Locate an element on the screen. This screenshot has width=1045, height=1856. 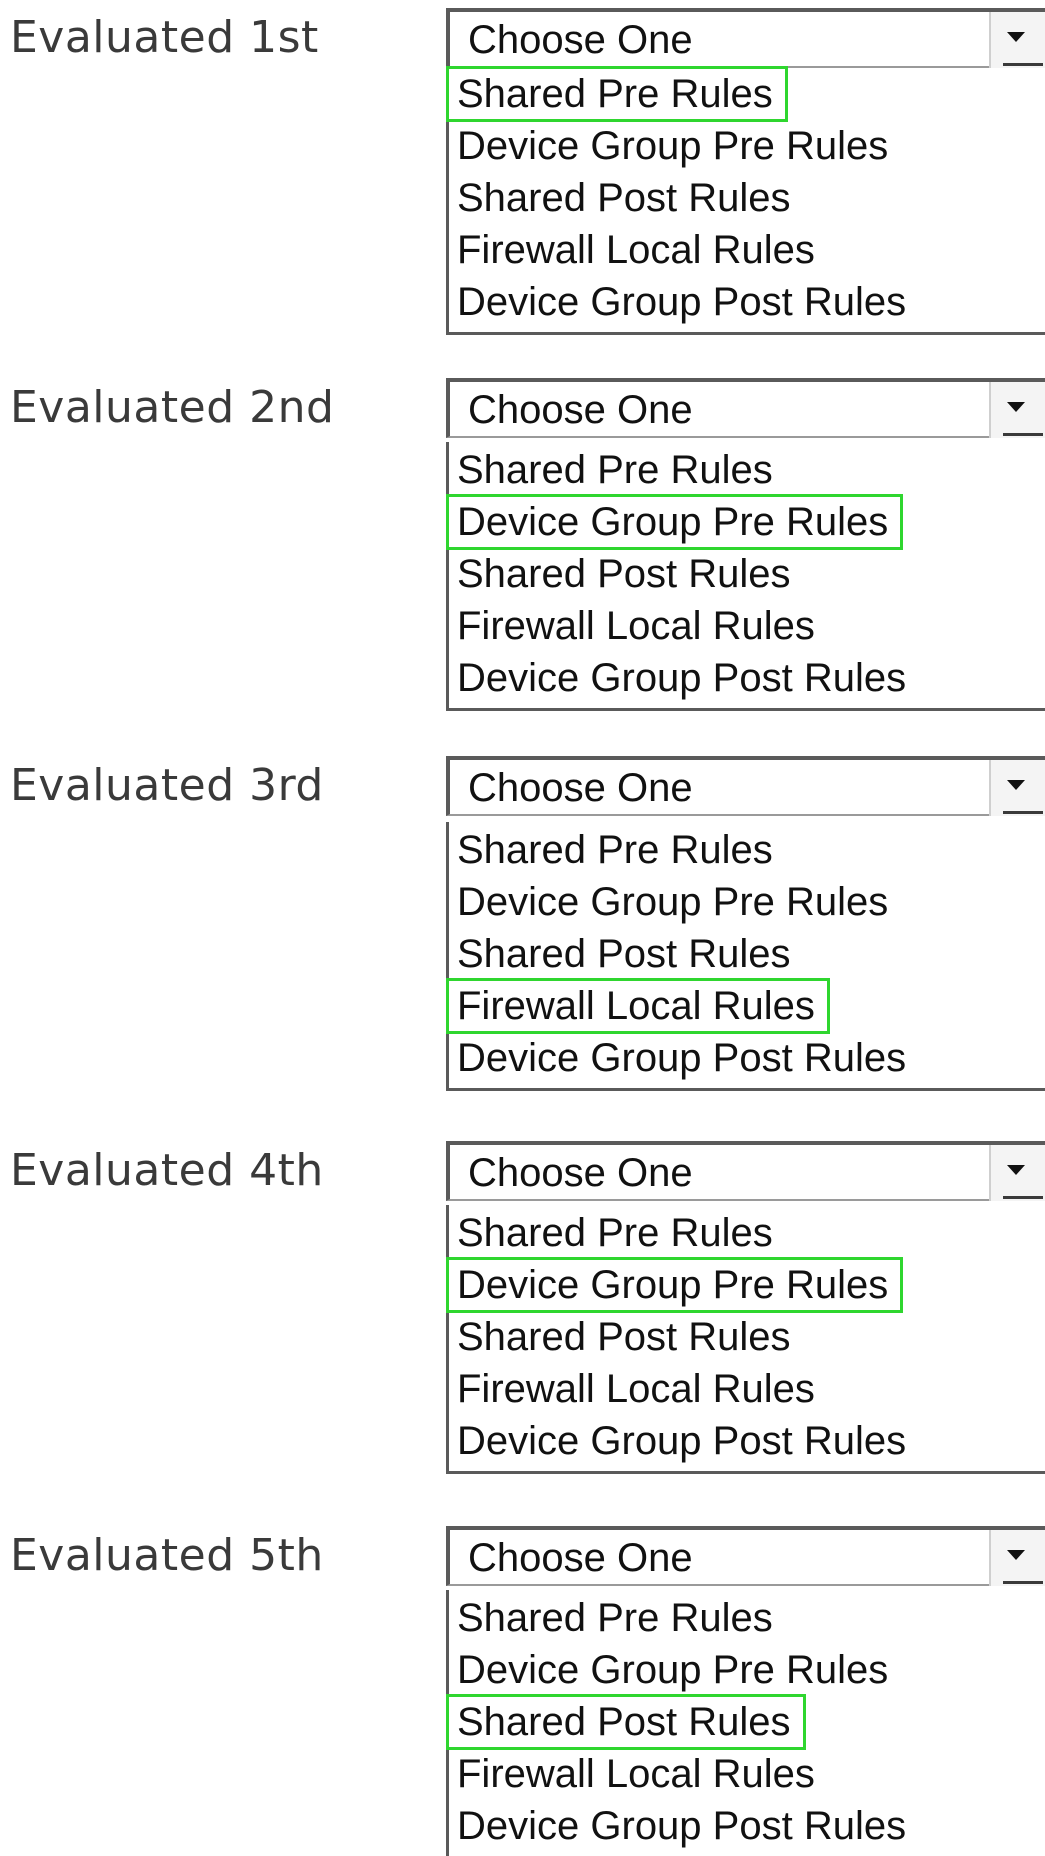
row-label: Evaluated 5th is located at coordinates (167, 1555).